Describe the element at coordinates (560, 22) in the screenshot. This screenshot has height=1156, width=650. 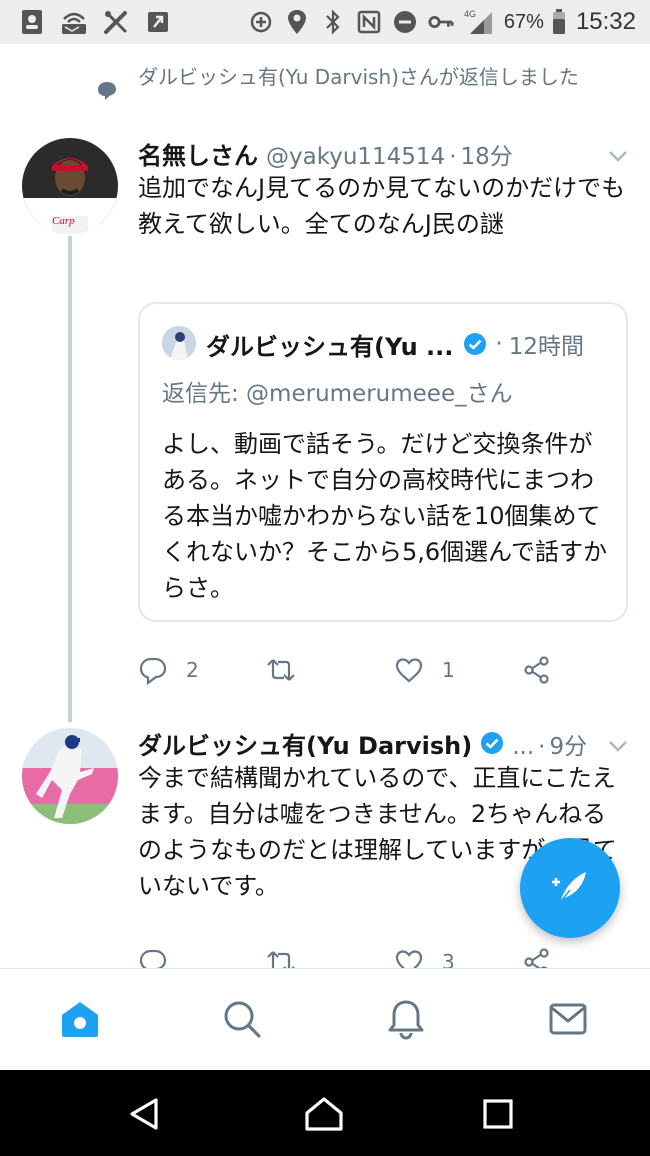
I see `battery-icon` at that location.